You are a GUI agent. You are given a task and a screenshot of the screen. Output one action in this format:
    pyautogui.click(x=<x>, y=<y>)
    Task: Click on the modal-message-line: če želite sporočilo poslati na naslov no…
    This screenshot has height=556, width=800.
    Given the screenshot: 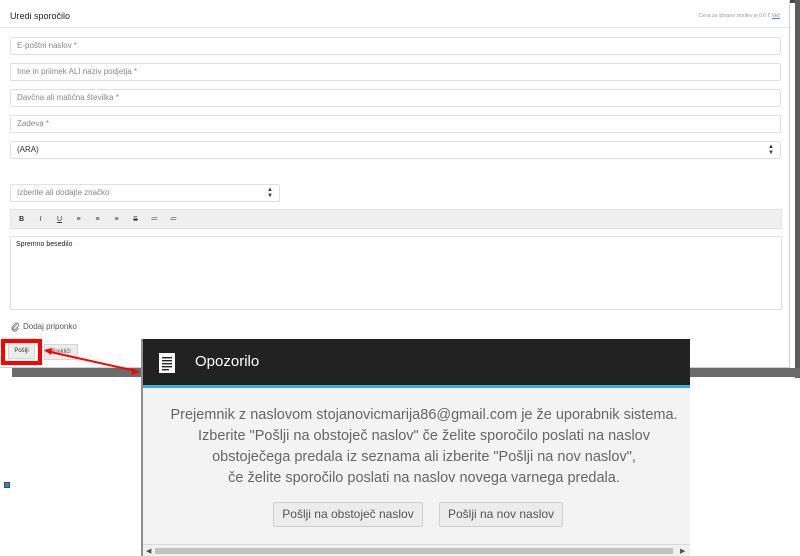 What is the action you would take?
    pyautogui.click(x=424, y=478)
    